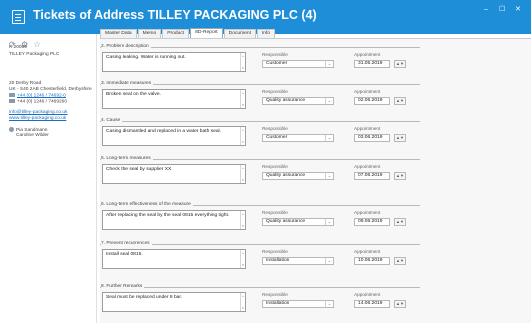 The height and width of the screenshot is (323, 531). I want to click on tab-memo: Memo, so click(149, 33).